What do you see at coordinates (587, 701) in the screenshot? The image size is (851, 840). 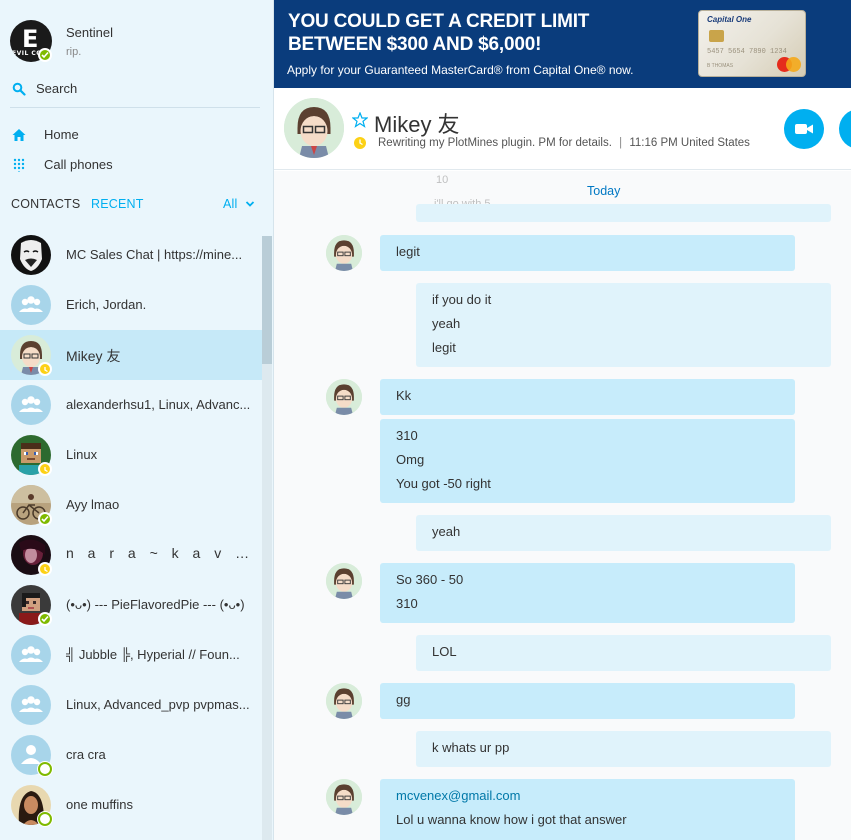 I see `message-bubble-incoming: gg` at bounding box center [587, 701].